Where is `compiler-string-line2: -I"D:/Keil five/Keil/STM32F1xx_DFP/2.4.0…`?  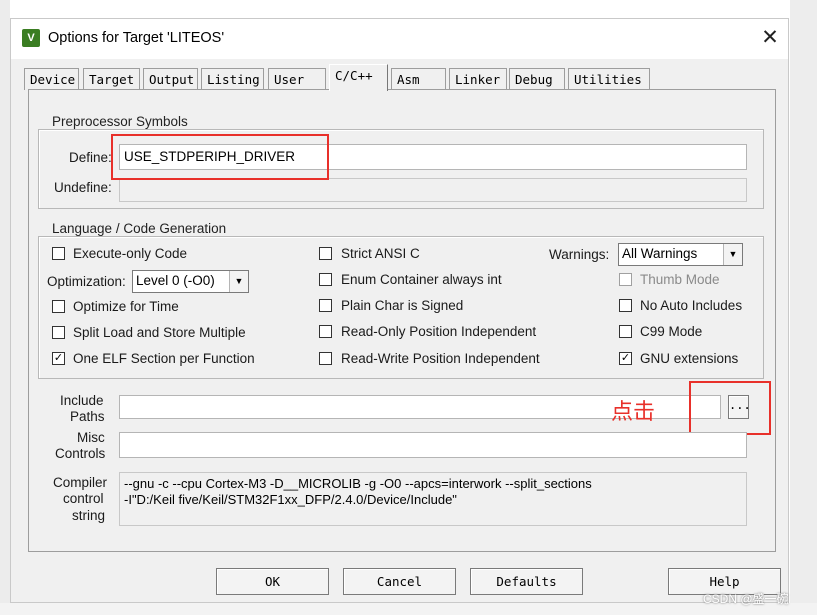
compiler-string-line2: -I"D:/Keil five/Keil/STM32F1xx_DFP/2.4.0… is located at coordinates (290, 499).